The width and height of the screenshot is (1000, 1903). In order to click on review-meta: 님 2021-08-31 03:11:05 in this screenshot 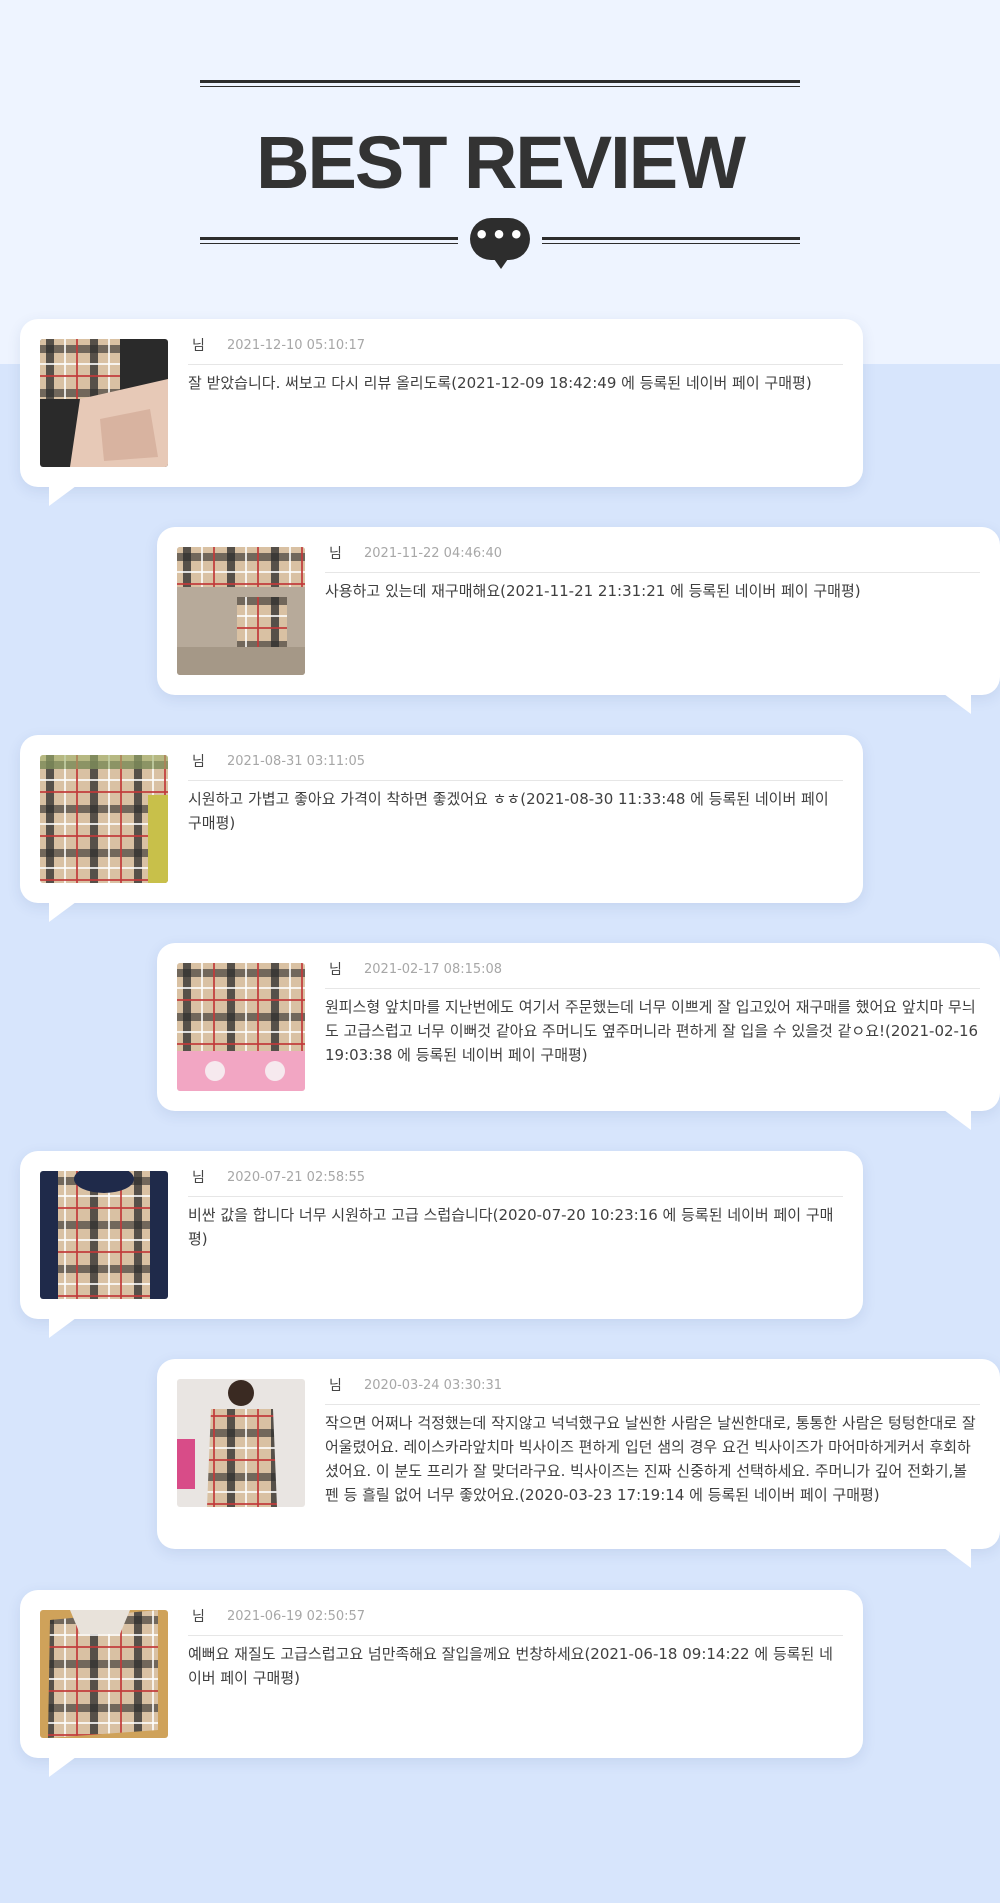, I will do `click(515, 766)`.